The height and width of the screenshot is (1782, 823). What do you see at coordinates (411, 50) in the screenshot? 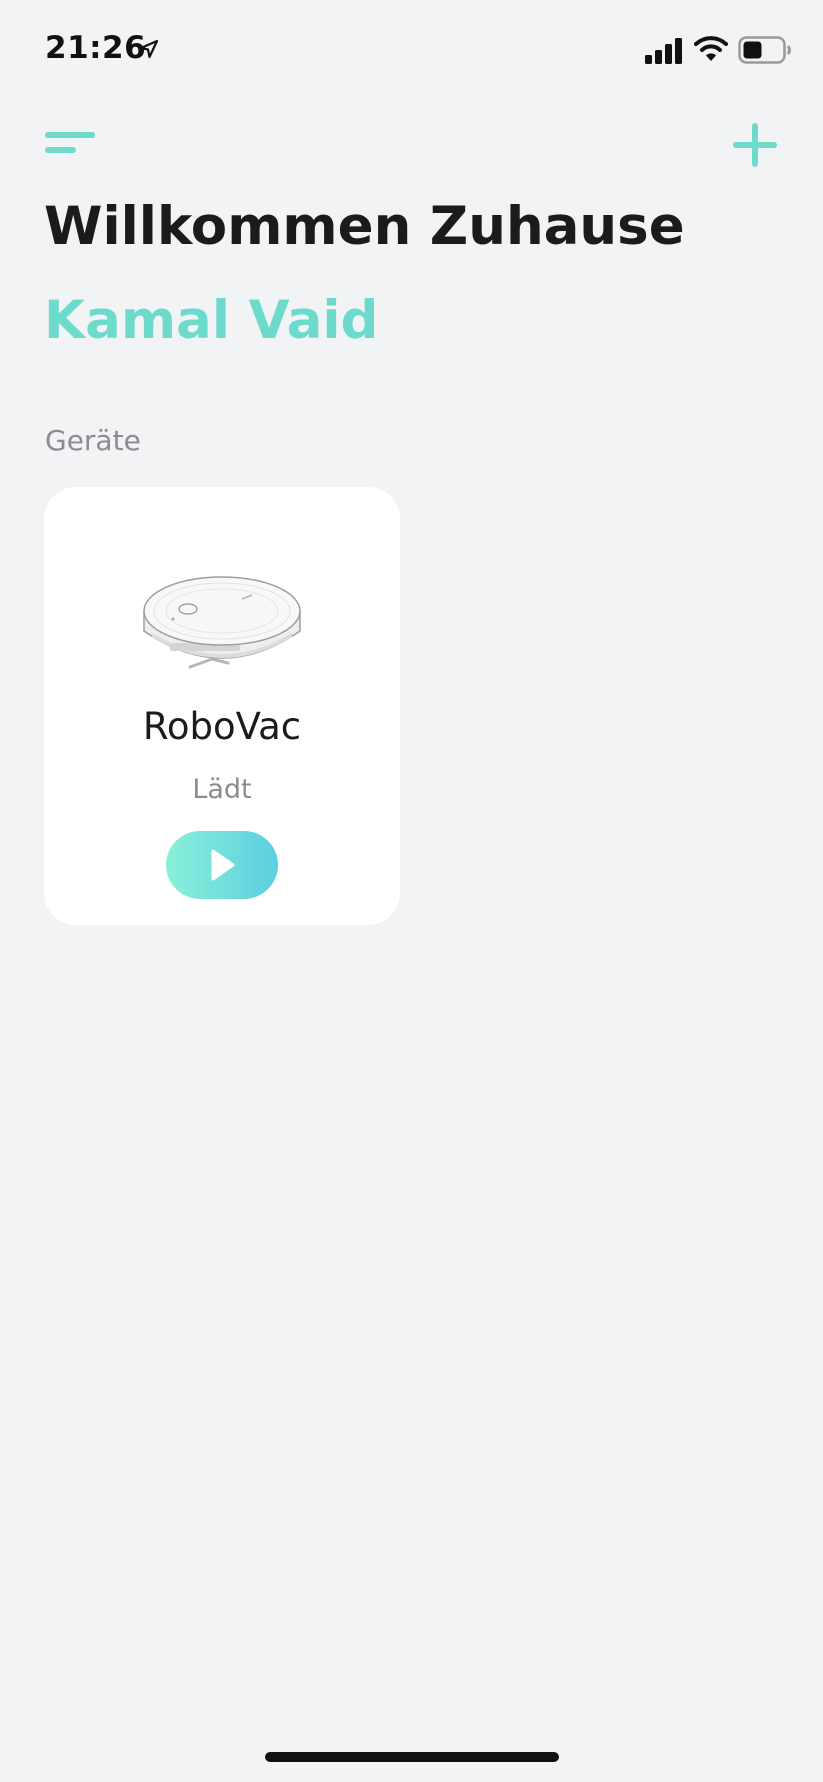
I see `status-bar: 21:26` at bounding box center [411, 50].